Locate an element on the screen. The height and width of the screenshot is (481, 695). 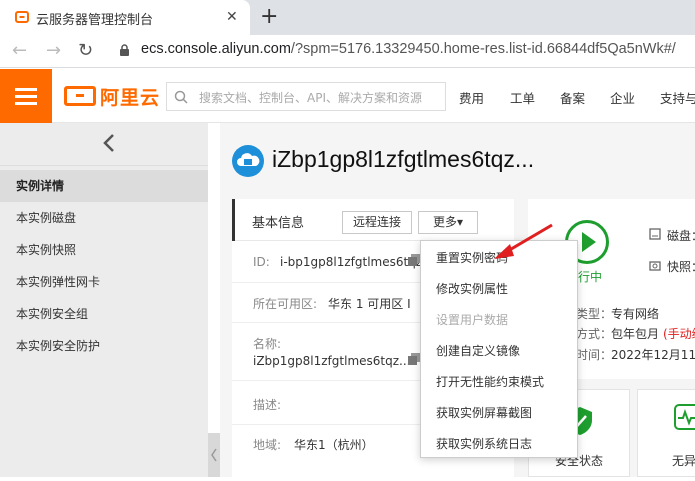
billing-label: 方式： is located at coordinates (594, 334).